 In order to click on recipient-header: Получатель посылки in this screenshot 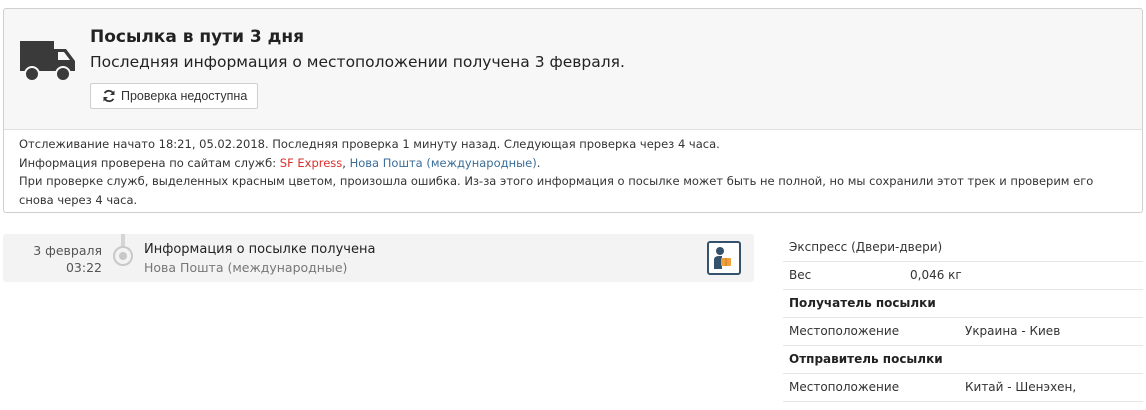, I will do `click(862, 303)`.